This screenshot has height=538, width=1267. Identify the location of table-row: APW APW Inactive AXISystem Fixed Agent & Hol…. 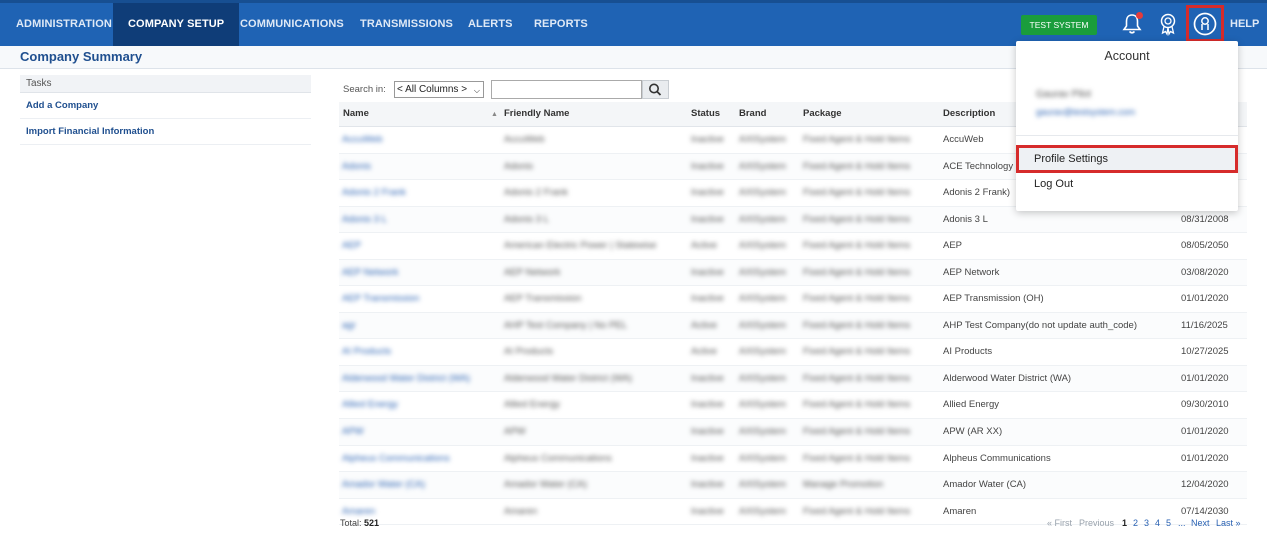
(793, 432).